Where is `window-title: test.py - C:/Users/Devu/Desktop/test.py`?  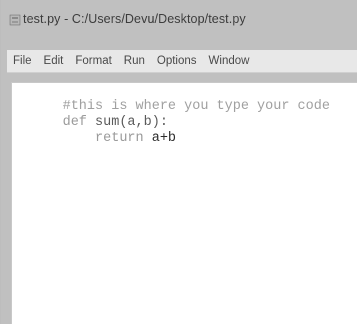 window-title: test.py - C:/Users/Devu/Desktop/test.py is located at coordinates (134, 19).